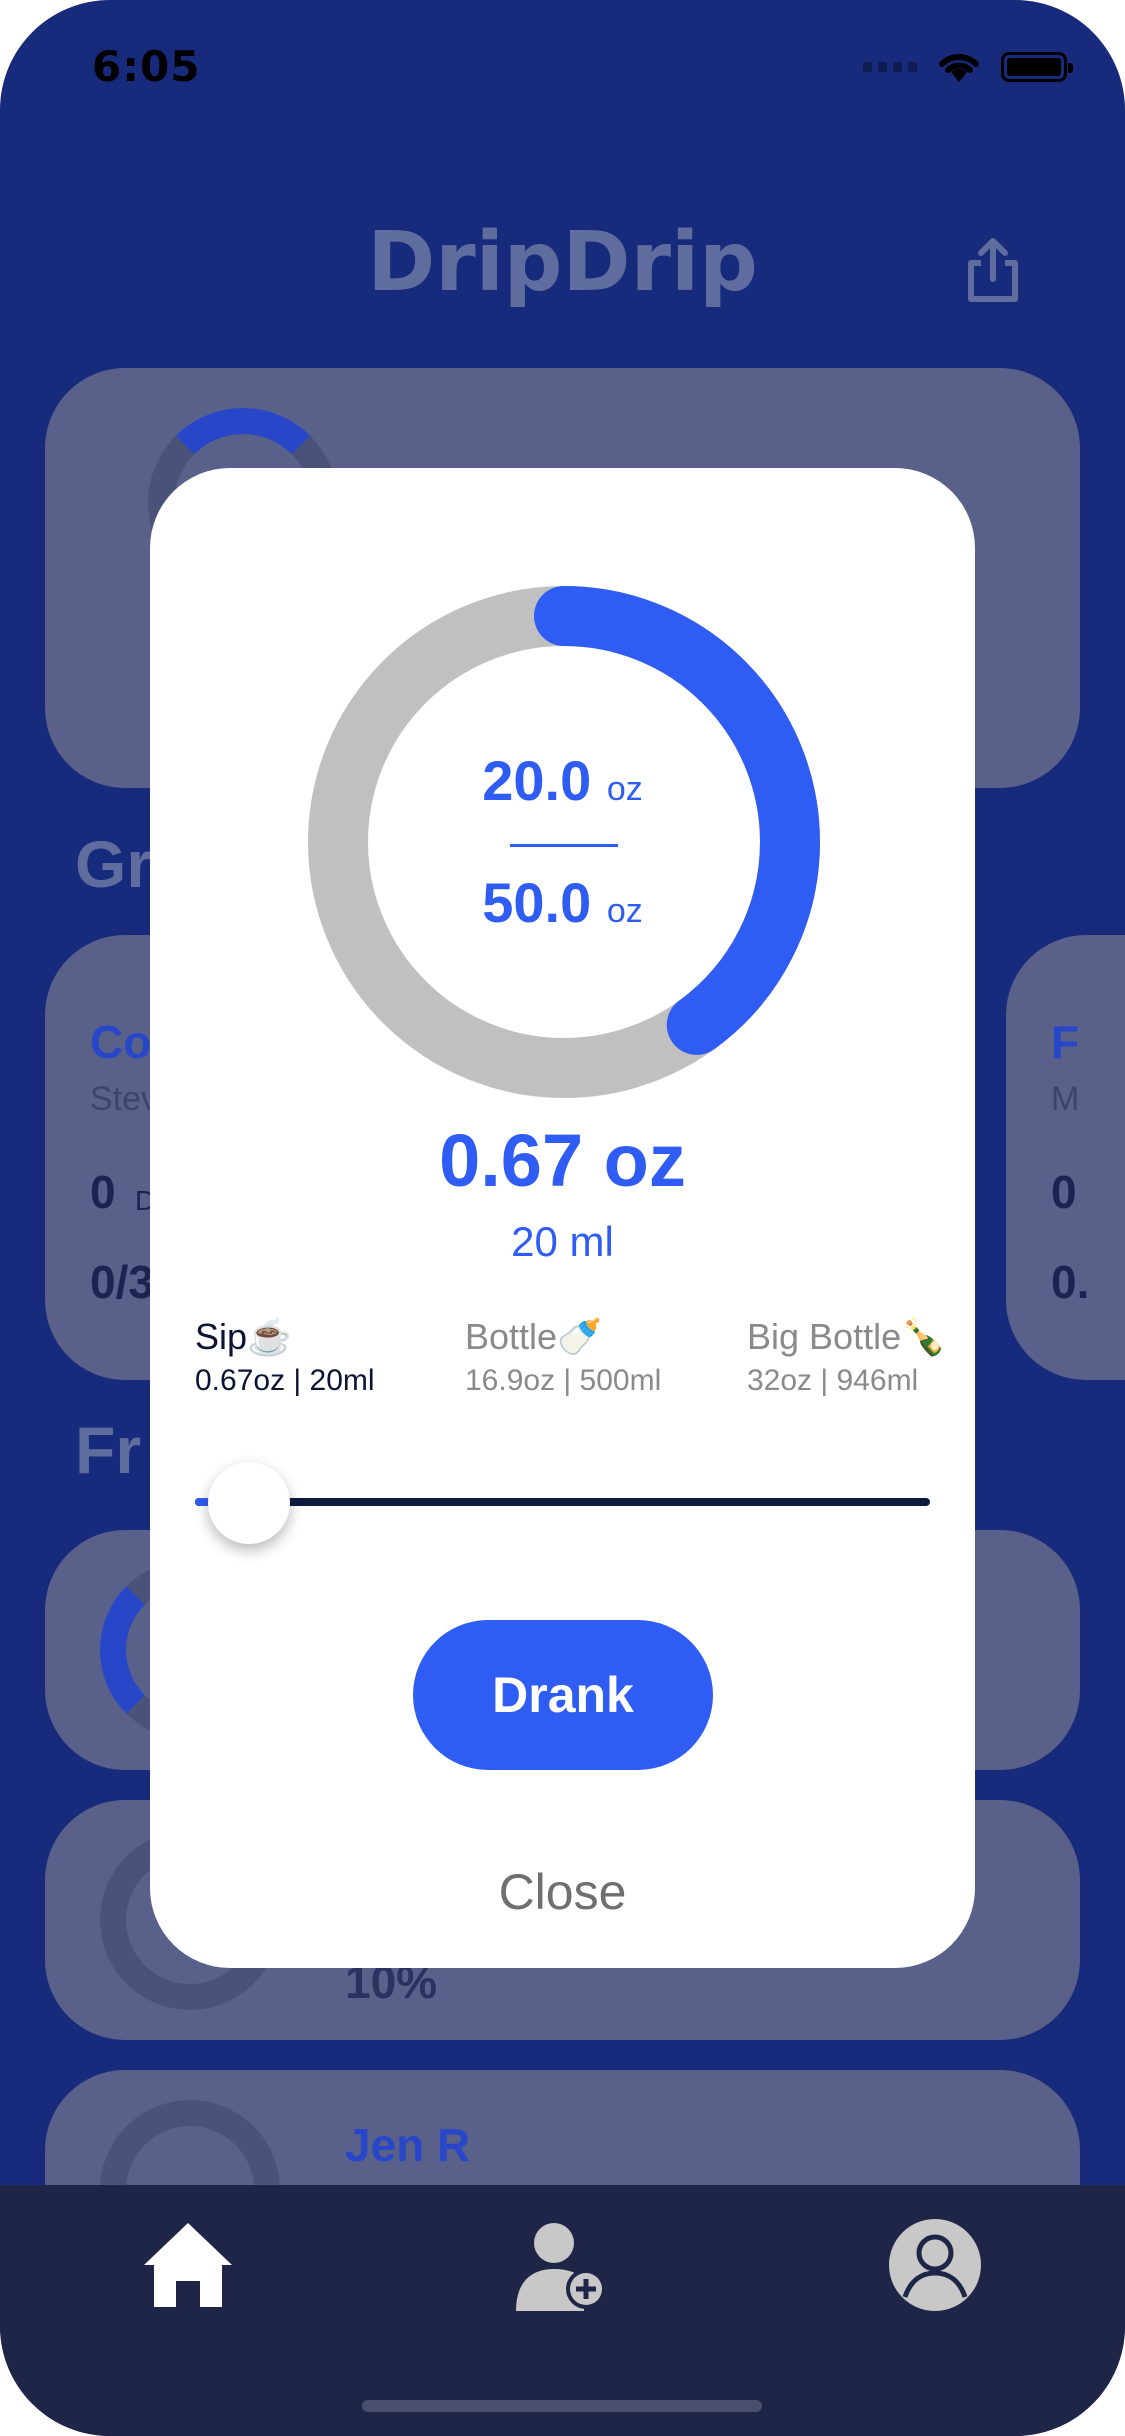 This screenshot has width=1125, height=2436. What do you see at coordinates (537, 780) in the screenshot?
I see `progress-current-value: 20.0` at bounding box center [537, 780].